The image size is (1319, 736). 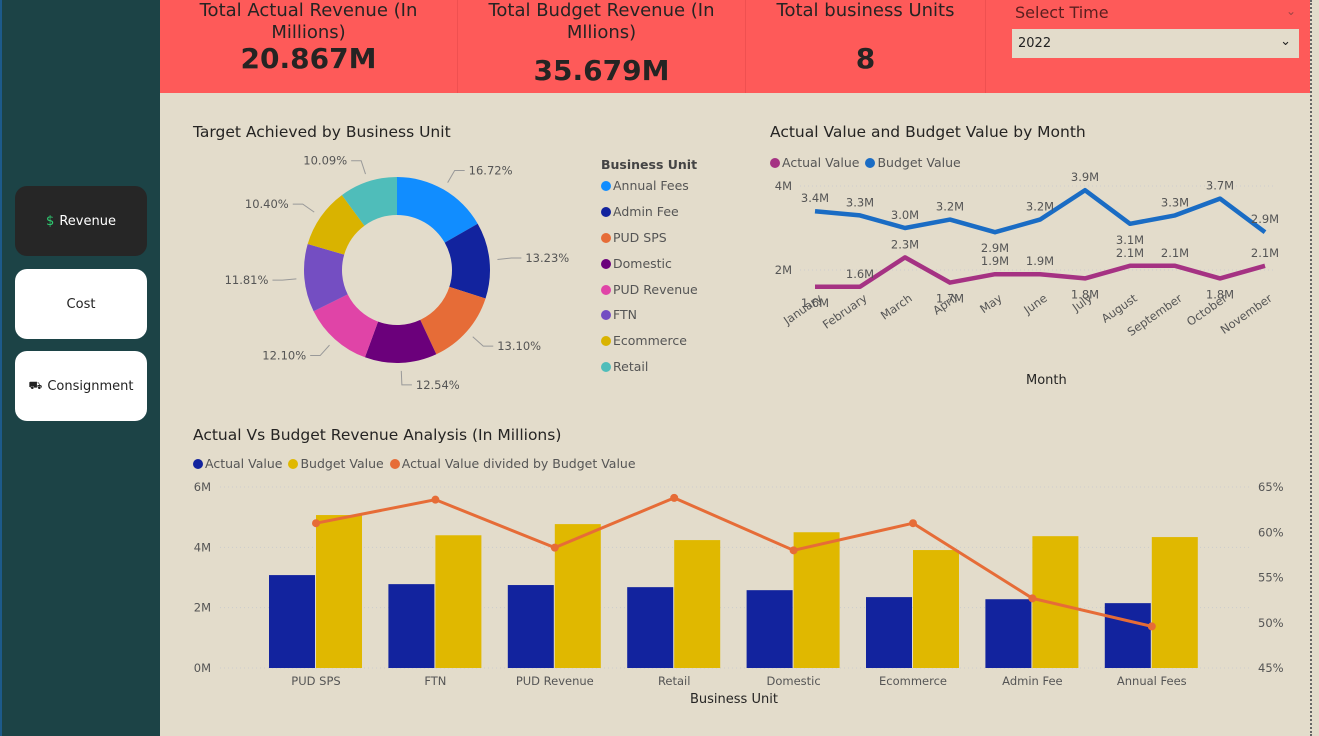 What do you see at coordinates (815, 198) in the screenshot?
I see `data-label: 3.4M` at bounding box center [815, 198].